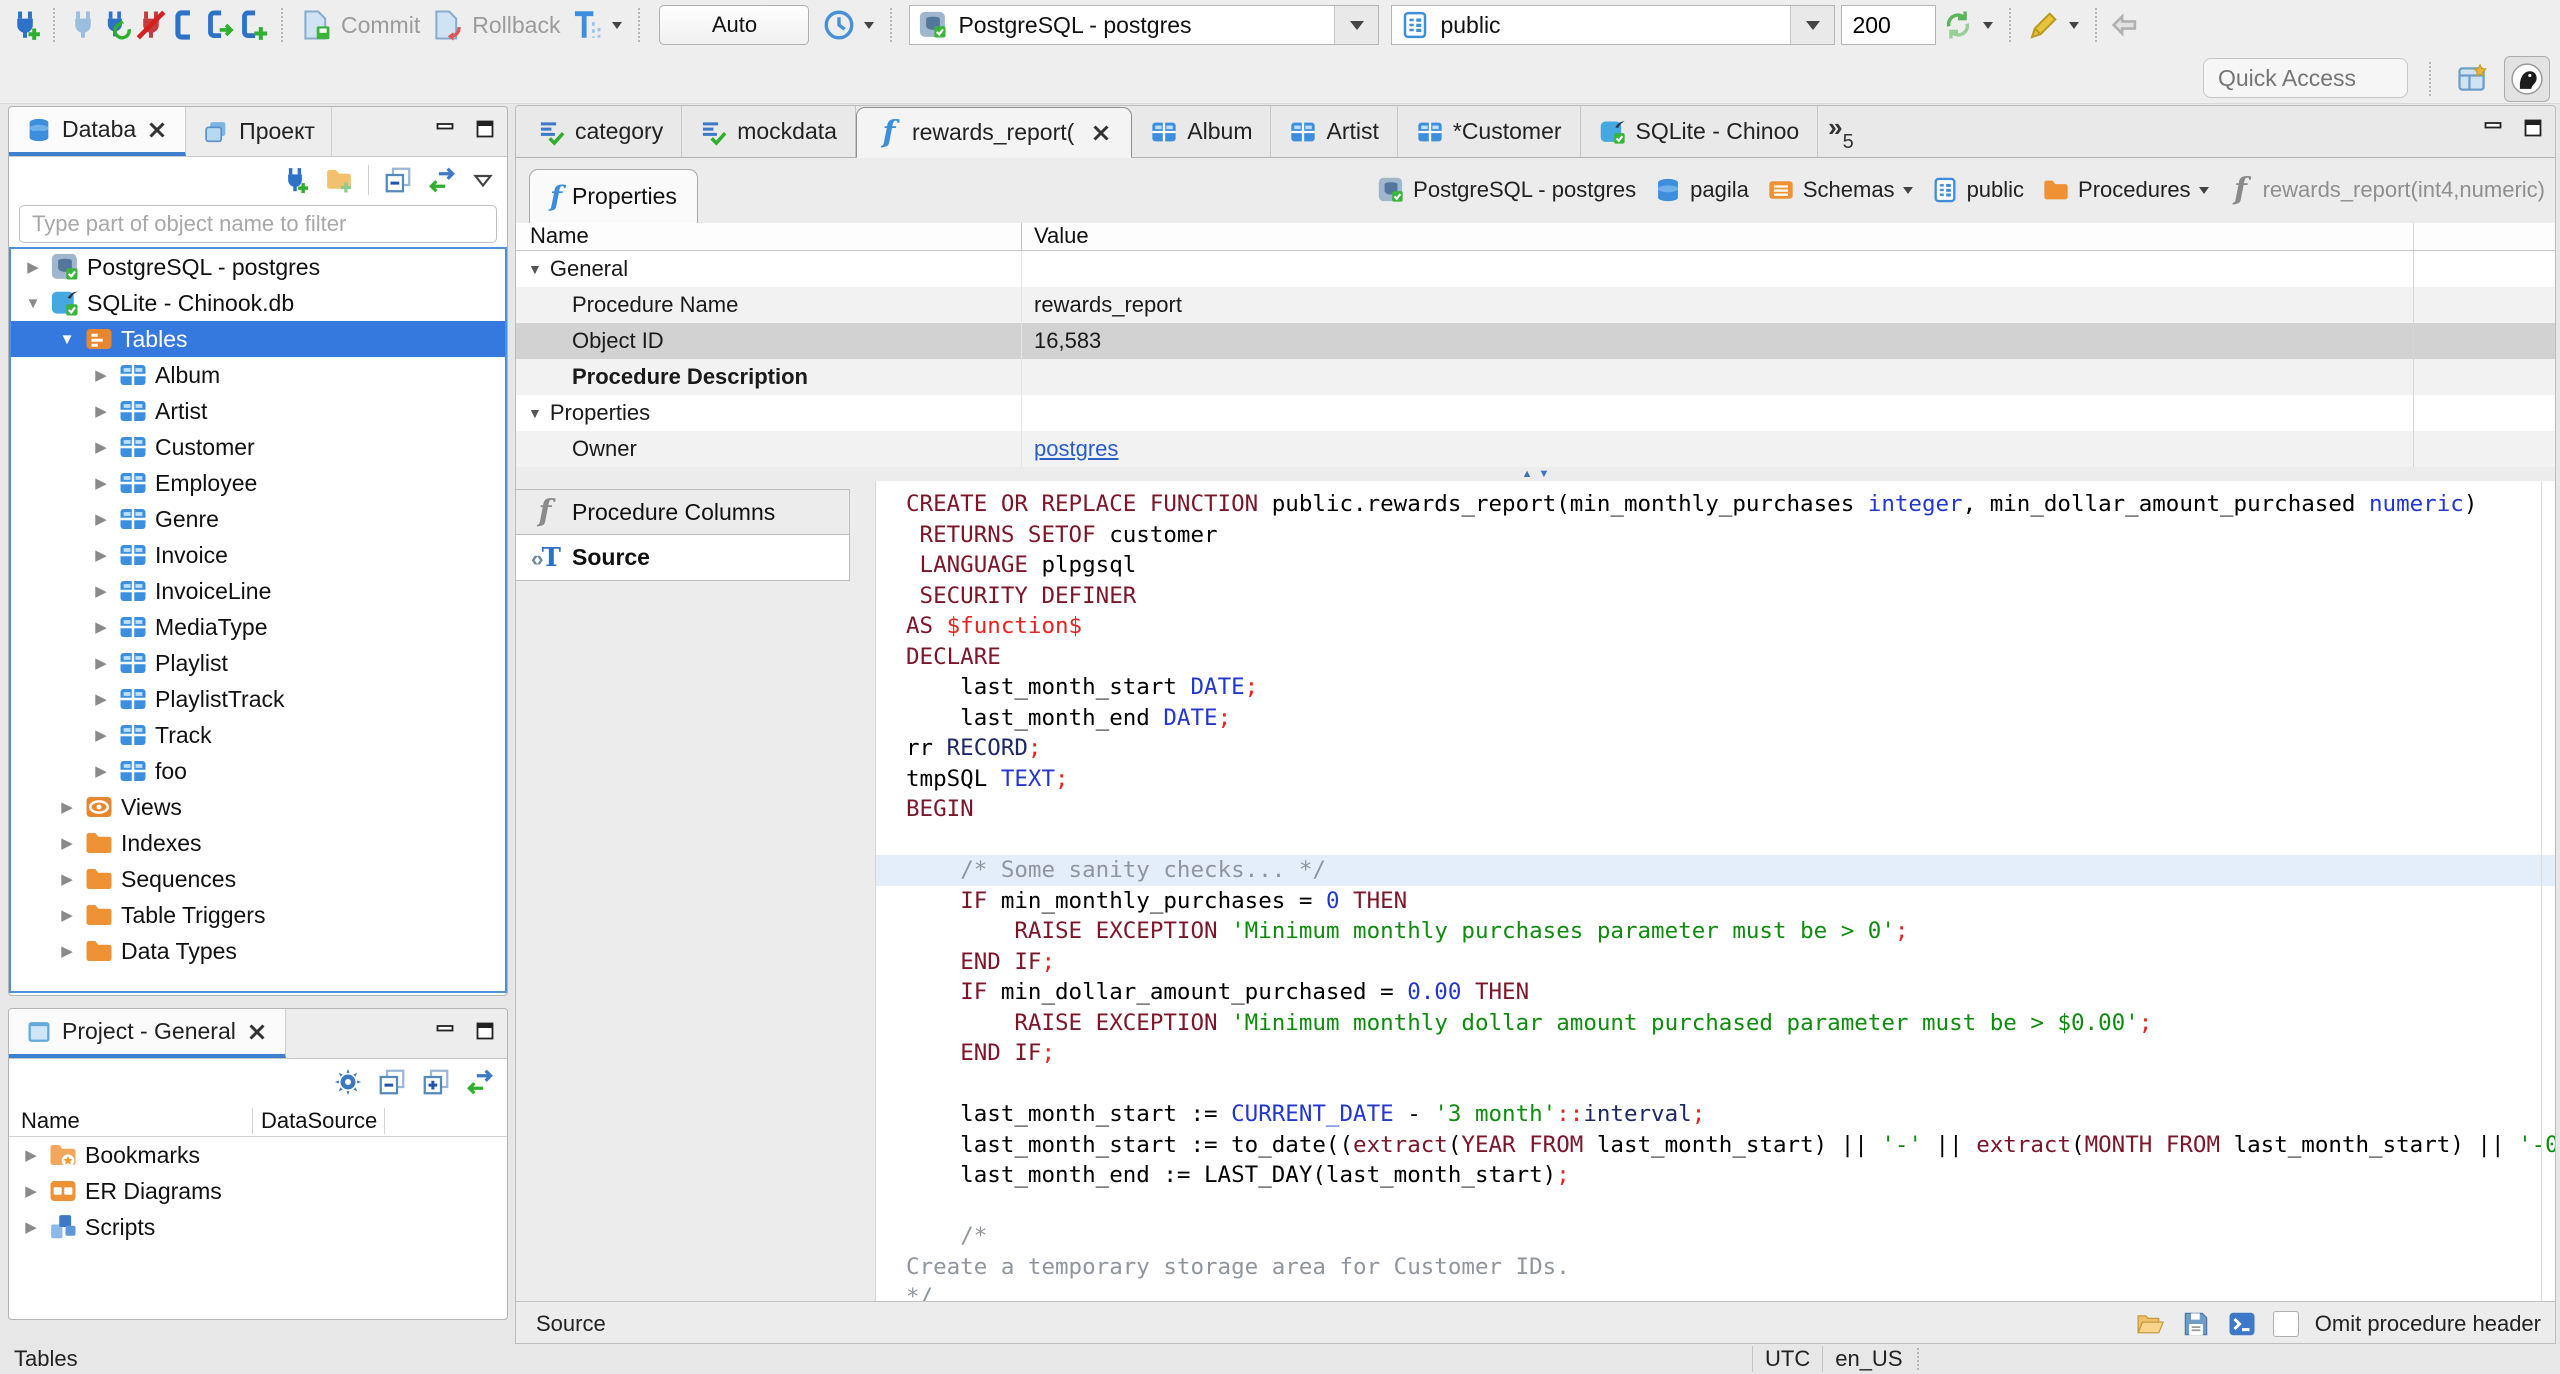 This screenshot has height=1374, width=2560. I want to click on tree-item-tables: ▼ Tables, so click(258, 339).